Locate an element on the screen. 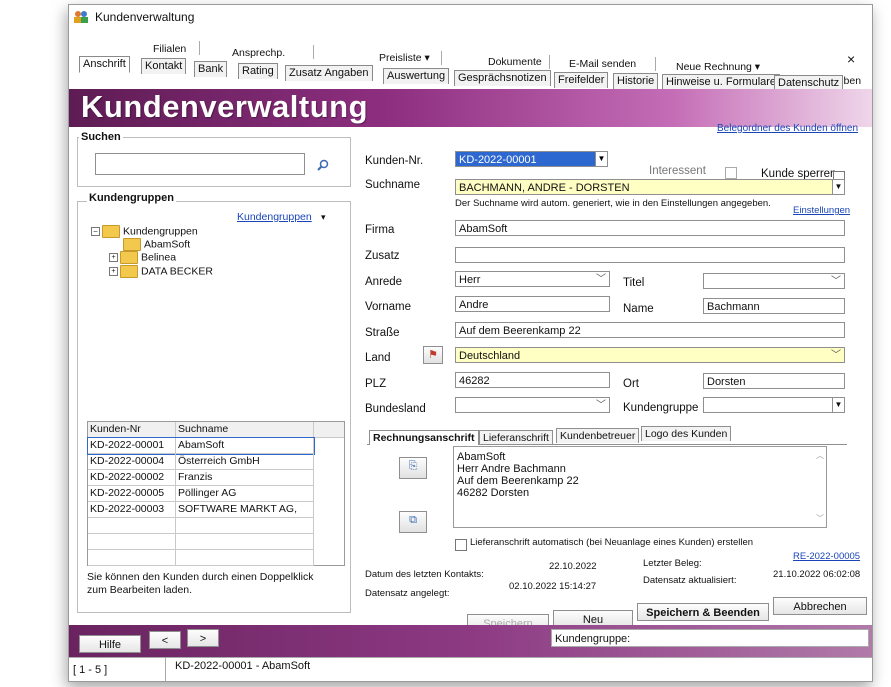  tab-auswertung: Auswertung is located at coordinates (416, 76).